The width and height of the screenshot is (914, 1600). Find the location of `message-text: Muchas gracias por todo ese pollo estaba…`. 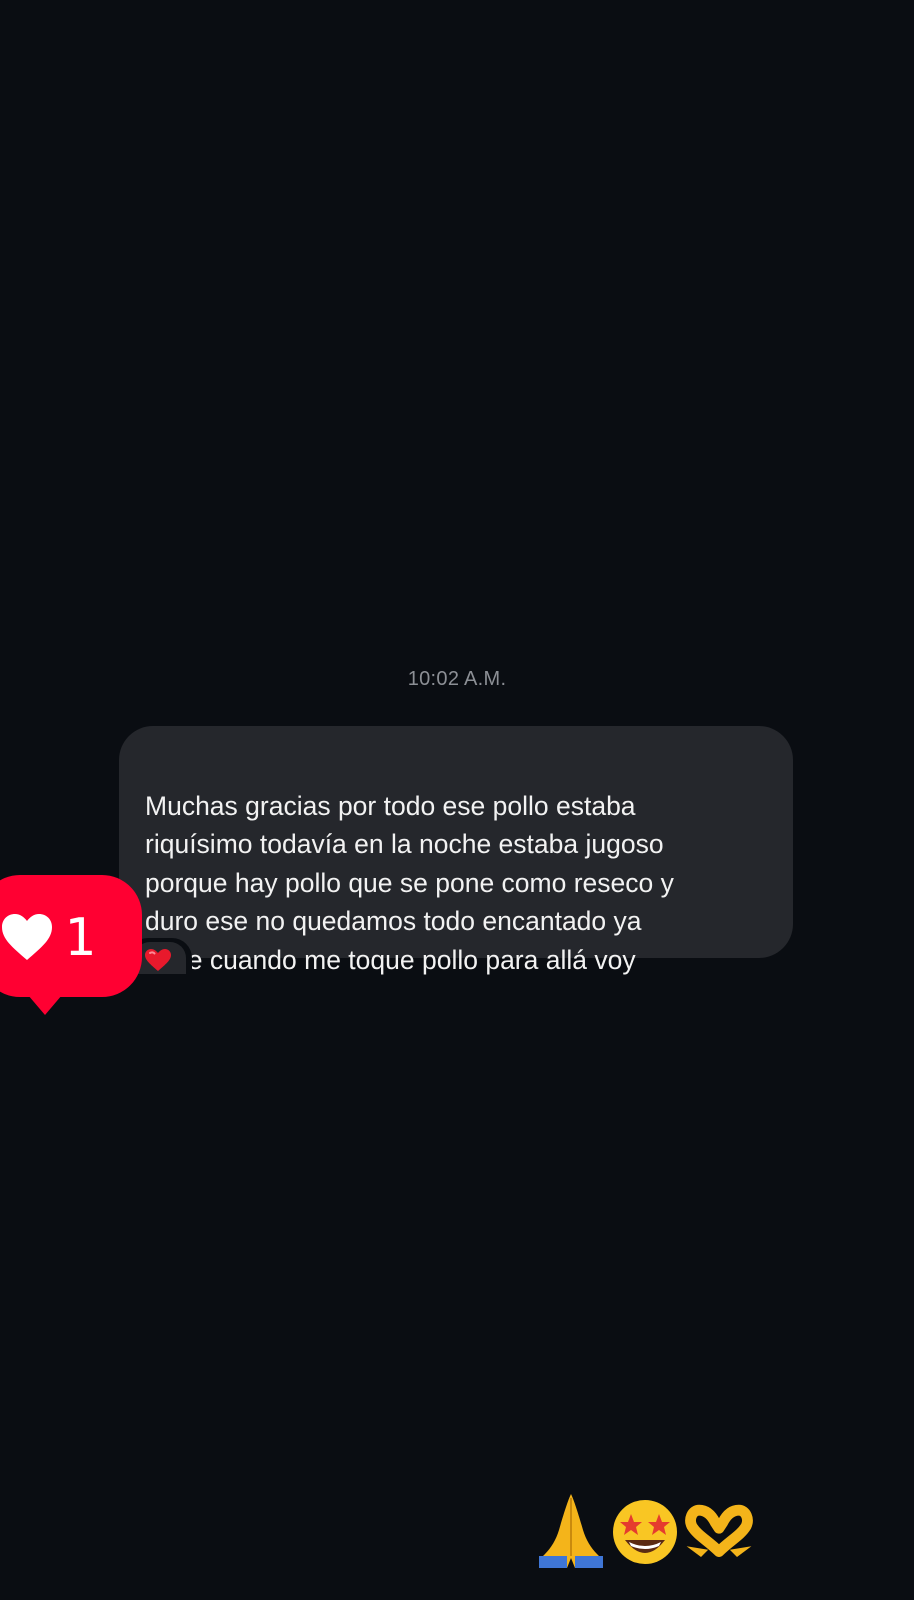

message-text: Muchas gracias por todo ese pollo estaba… is located at coordinates (409, 882).